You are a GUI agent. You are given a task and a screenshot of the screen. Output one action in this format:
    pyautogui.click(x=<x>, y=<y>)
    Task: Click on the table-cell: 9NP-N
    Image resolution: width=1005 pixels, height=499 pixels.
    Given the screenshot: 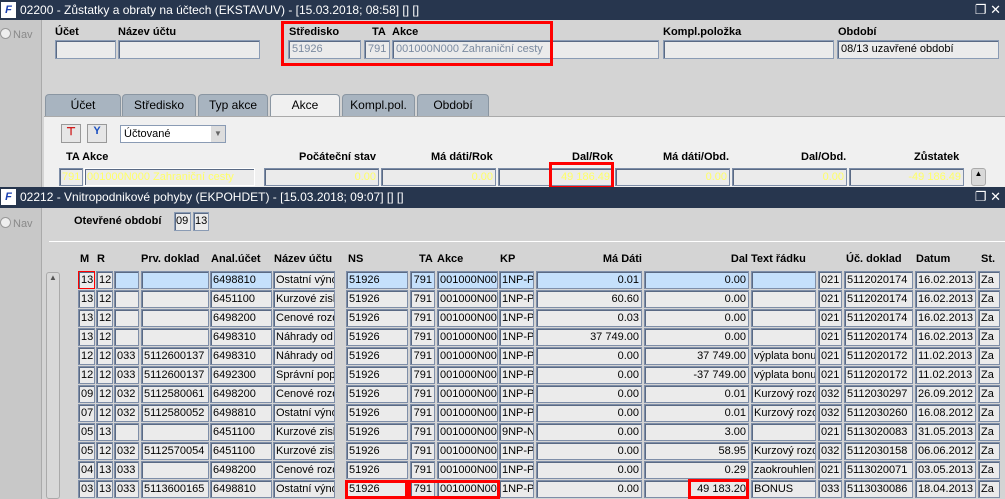 What is the action you would take?
    pyautogui.click(x=516, y=432)
    